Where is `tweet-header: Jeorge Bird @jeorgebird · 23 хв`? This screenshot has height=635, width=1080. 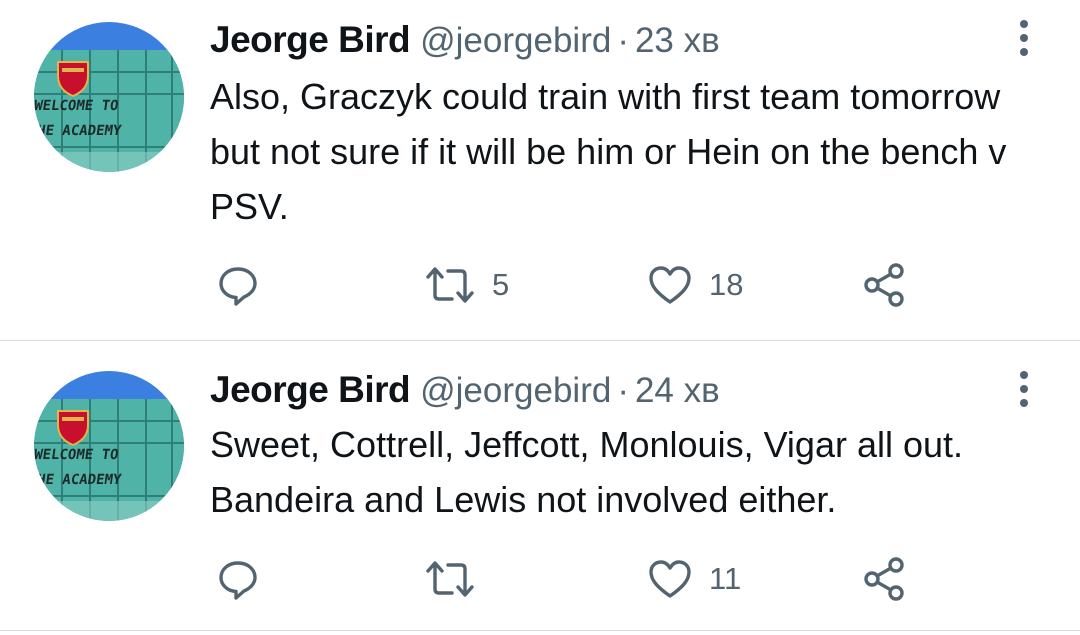
tweet-header: Jeorge Bird @jeorgebird · 23 хв is located at coordinates (465, 40).